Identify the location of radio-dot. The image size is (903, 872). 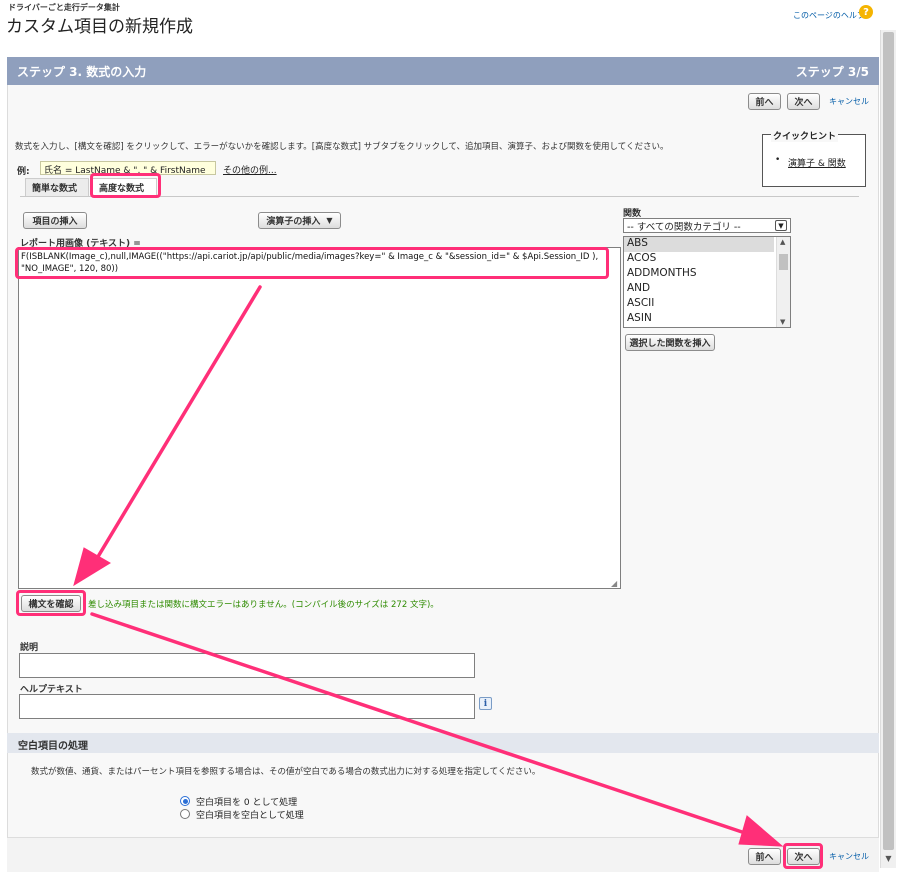
(185, 801).